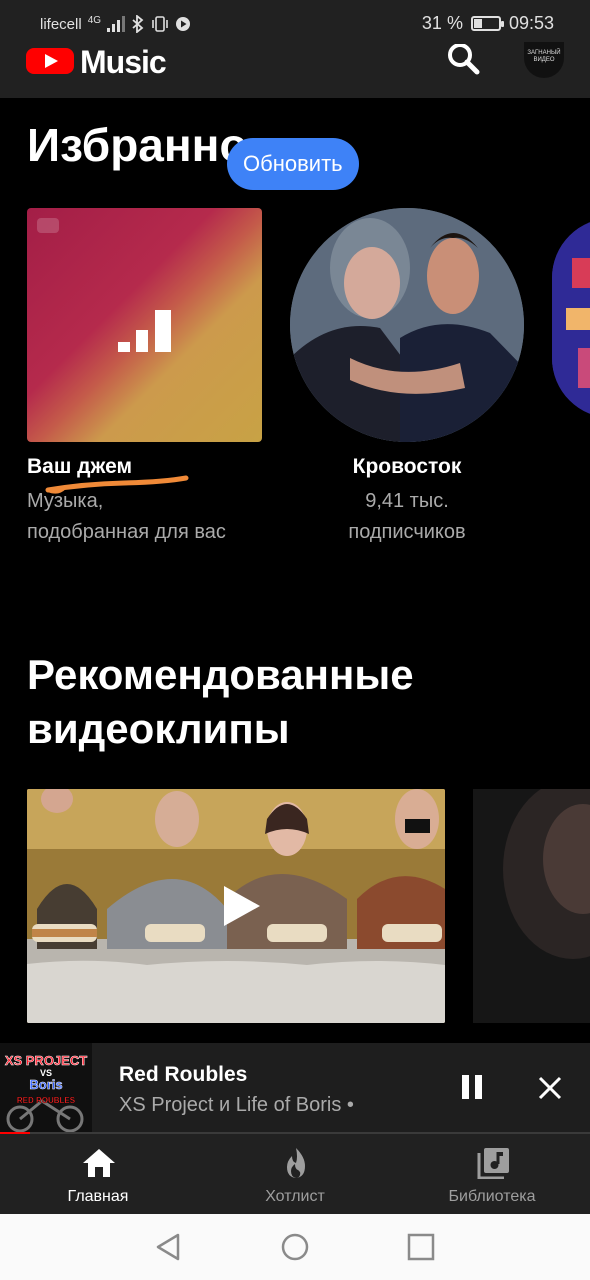 This screenshot has width=590, height=1280. What do you see at coordinates (65, 501) in the screenshot?
I see `jam-subtitle-line1: Музыка,` at bounding box center [65, 501].